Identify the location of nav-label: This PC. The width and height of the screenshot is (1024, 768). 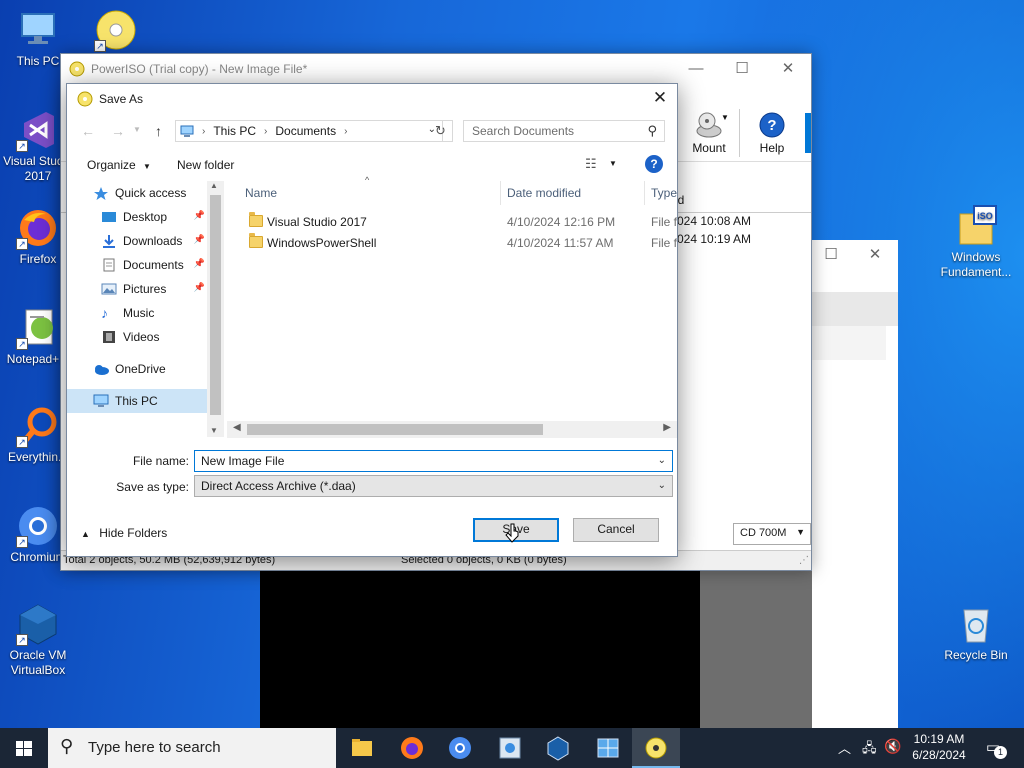
(136, 401).